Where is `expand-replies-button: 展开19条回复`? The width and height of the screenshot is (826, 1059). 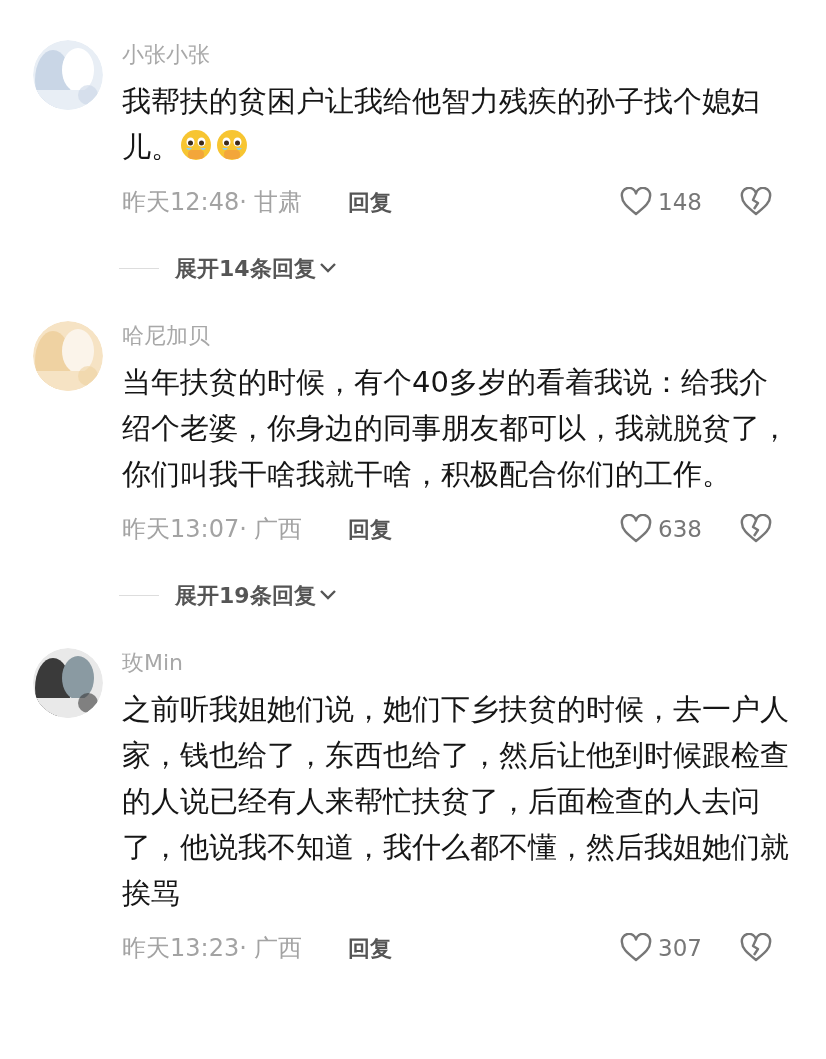
expand-replies-button: 展开19条回复 is located at coordinates (256, 595).